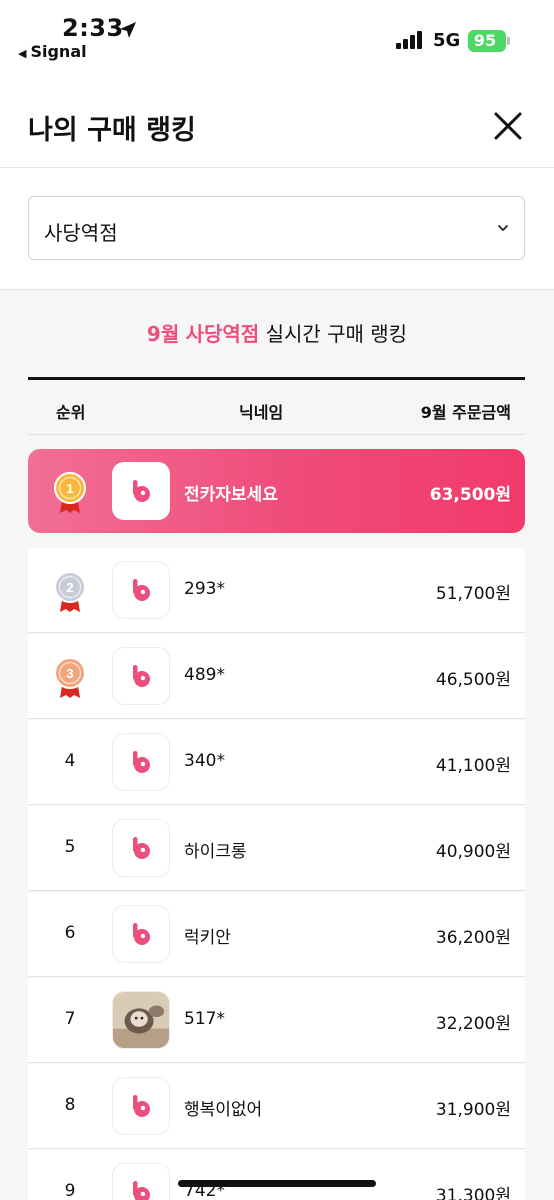 This screenshot has width=554, height=1200. Describe the element at coordinates (71, 412) in the screenshot. I see `column-header-rank: 순위` at that location.